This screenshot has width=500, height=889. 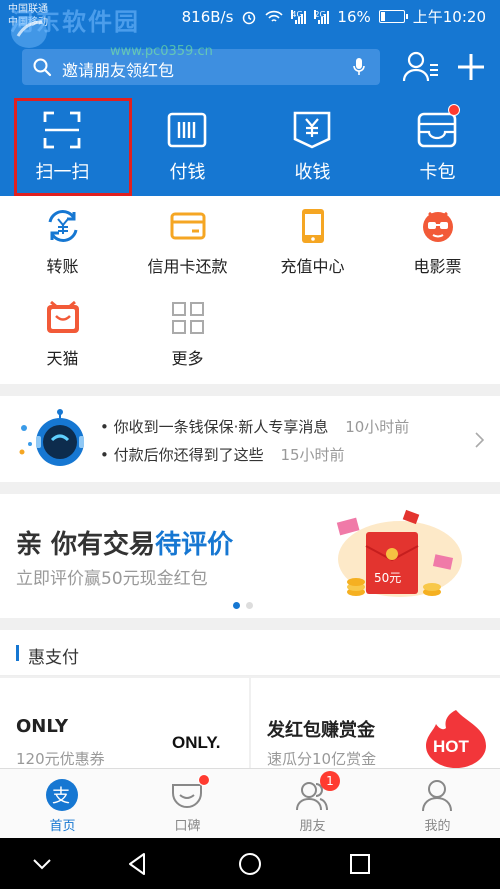 I want to click on hot-flame-icon: HOT, so click(x=456, y=739).